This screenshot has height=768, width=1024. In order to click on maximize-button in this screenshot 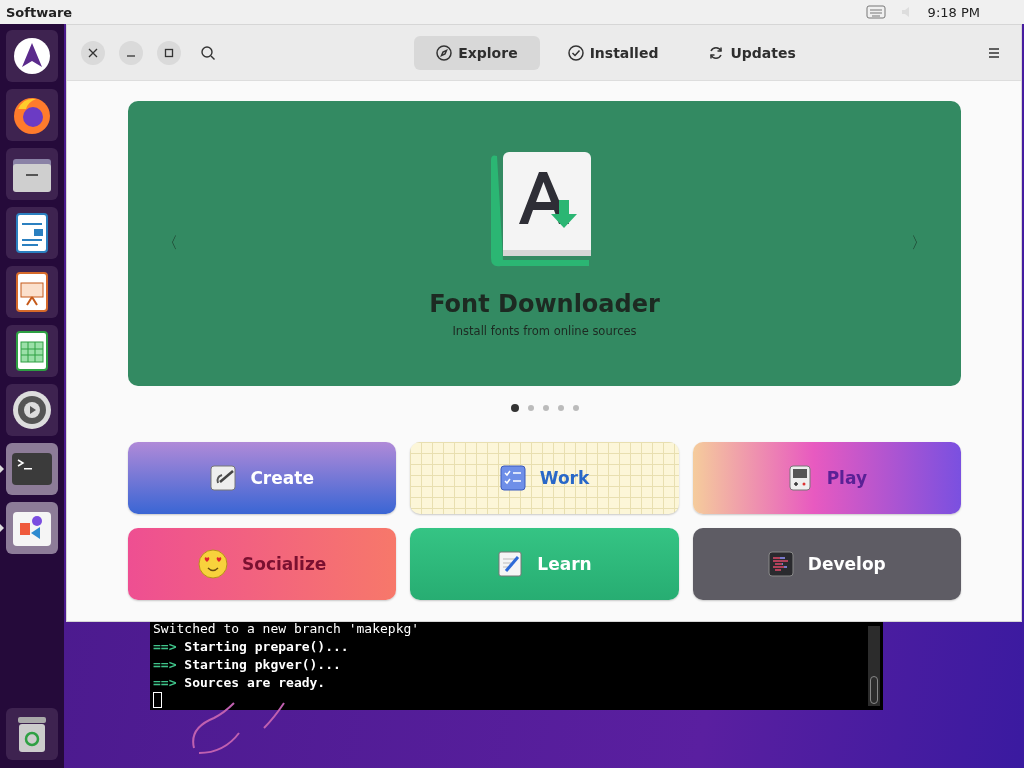, I will do `click(169, 52)`.